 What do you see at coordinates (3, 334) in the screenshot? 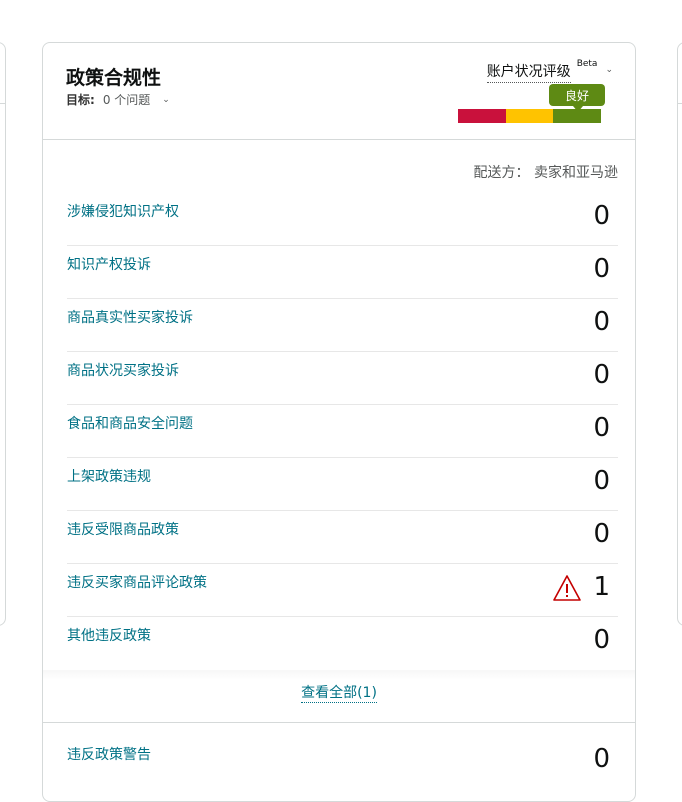
I see `adjacent-card-left` at bounding box center [3, 334].